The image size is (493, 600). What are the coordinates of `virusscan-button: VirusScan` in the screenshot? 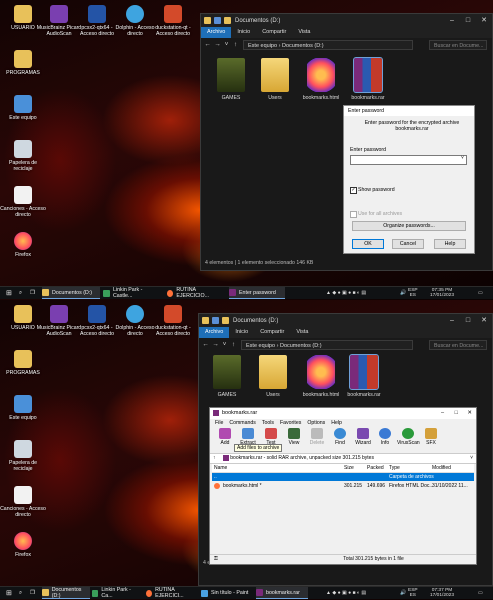 It's located at (408, 437).